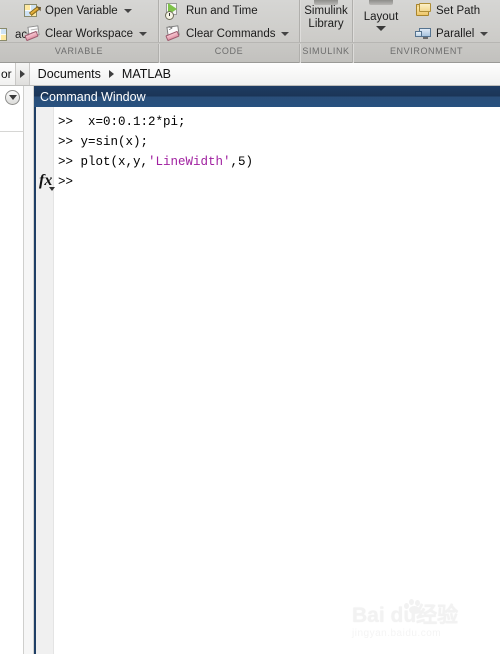  What do you see at coordinates (32, 33) in the screenshot?
I see `eraser-icon` at bounding box center [32, 33].